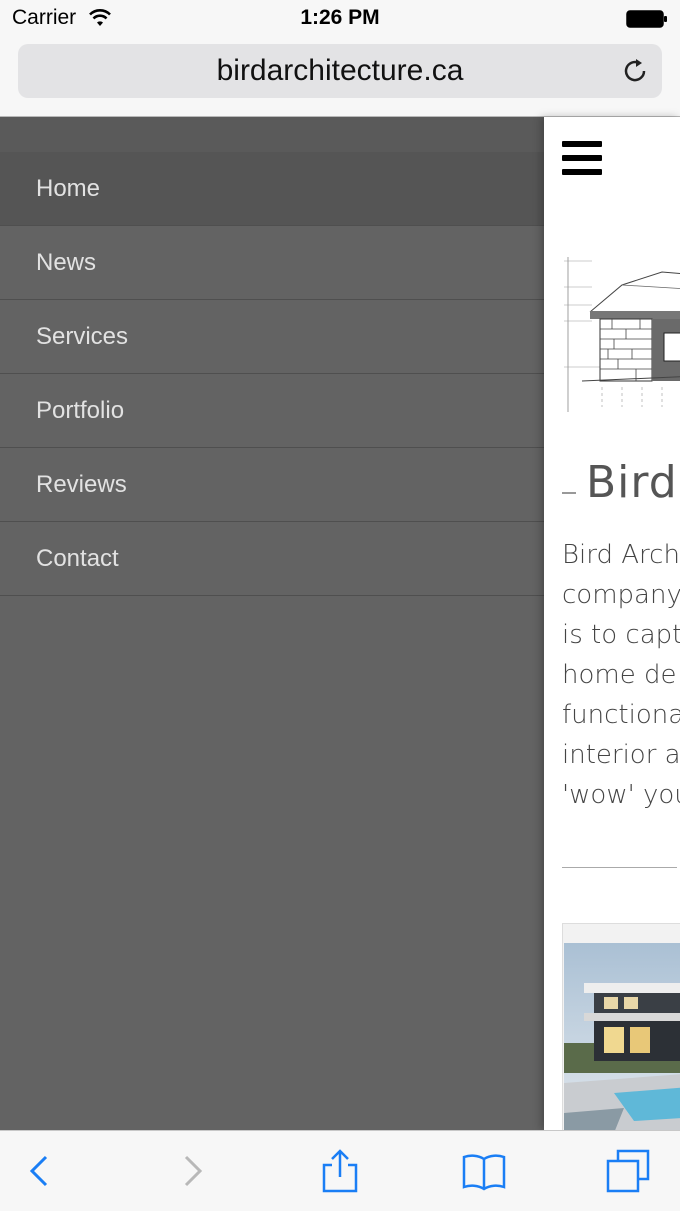 The image size is (680, 1211). Describe the element at coordinates (621, 795) in the screenshot. I see `paragraph-line: 'wow' you` at that location.